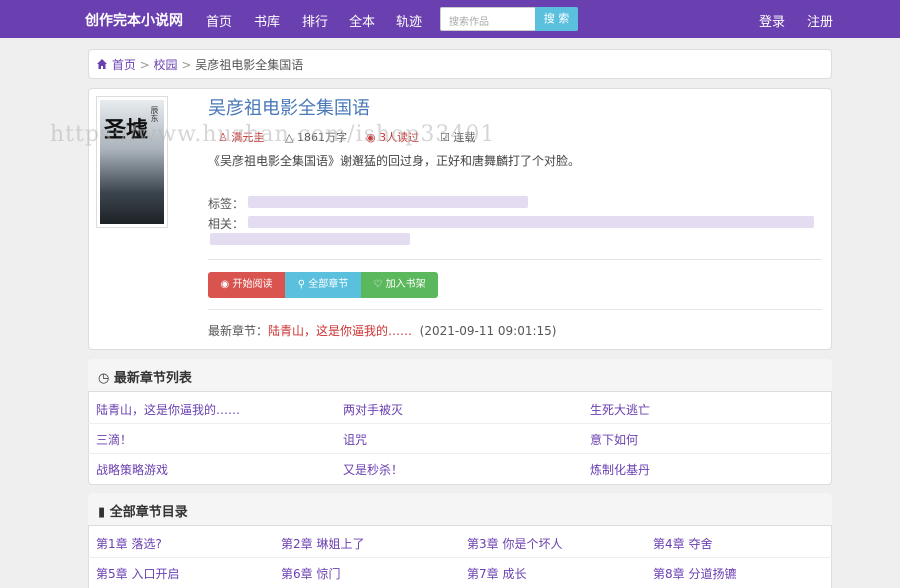  What do you see at coordinates (104, 378) in the screenshot?
I see `clock-icon: ◷` at bounding box center [104, 378].